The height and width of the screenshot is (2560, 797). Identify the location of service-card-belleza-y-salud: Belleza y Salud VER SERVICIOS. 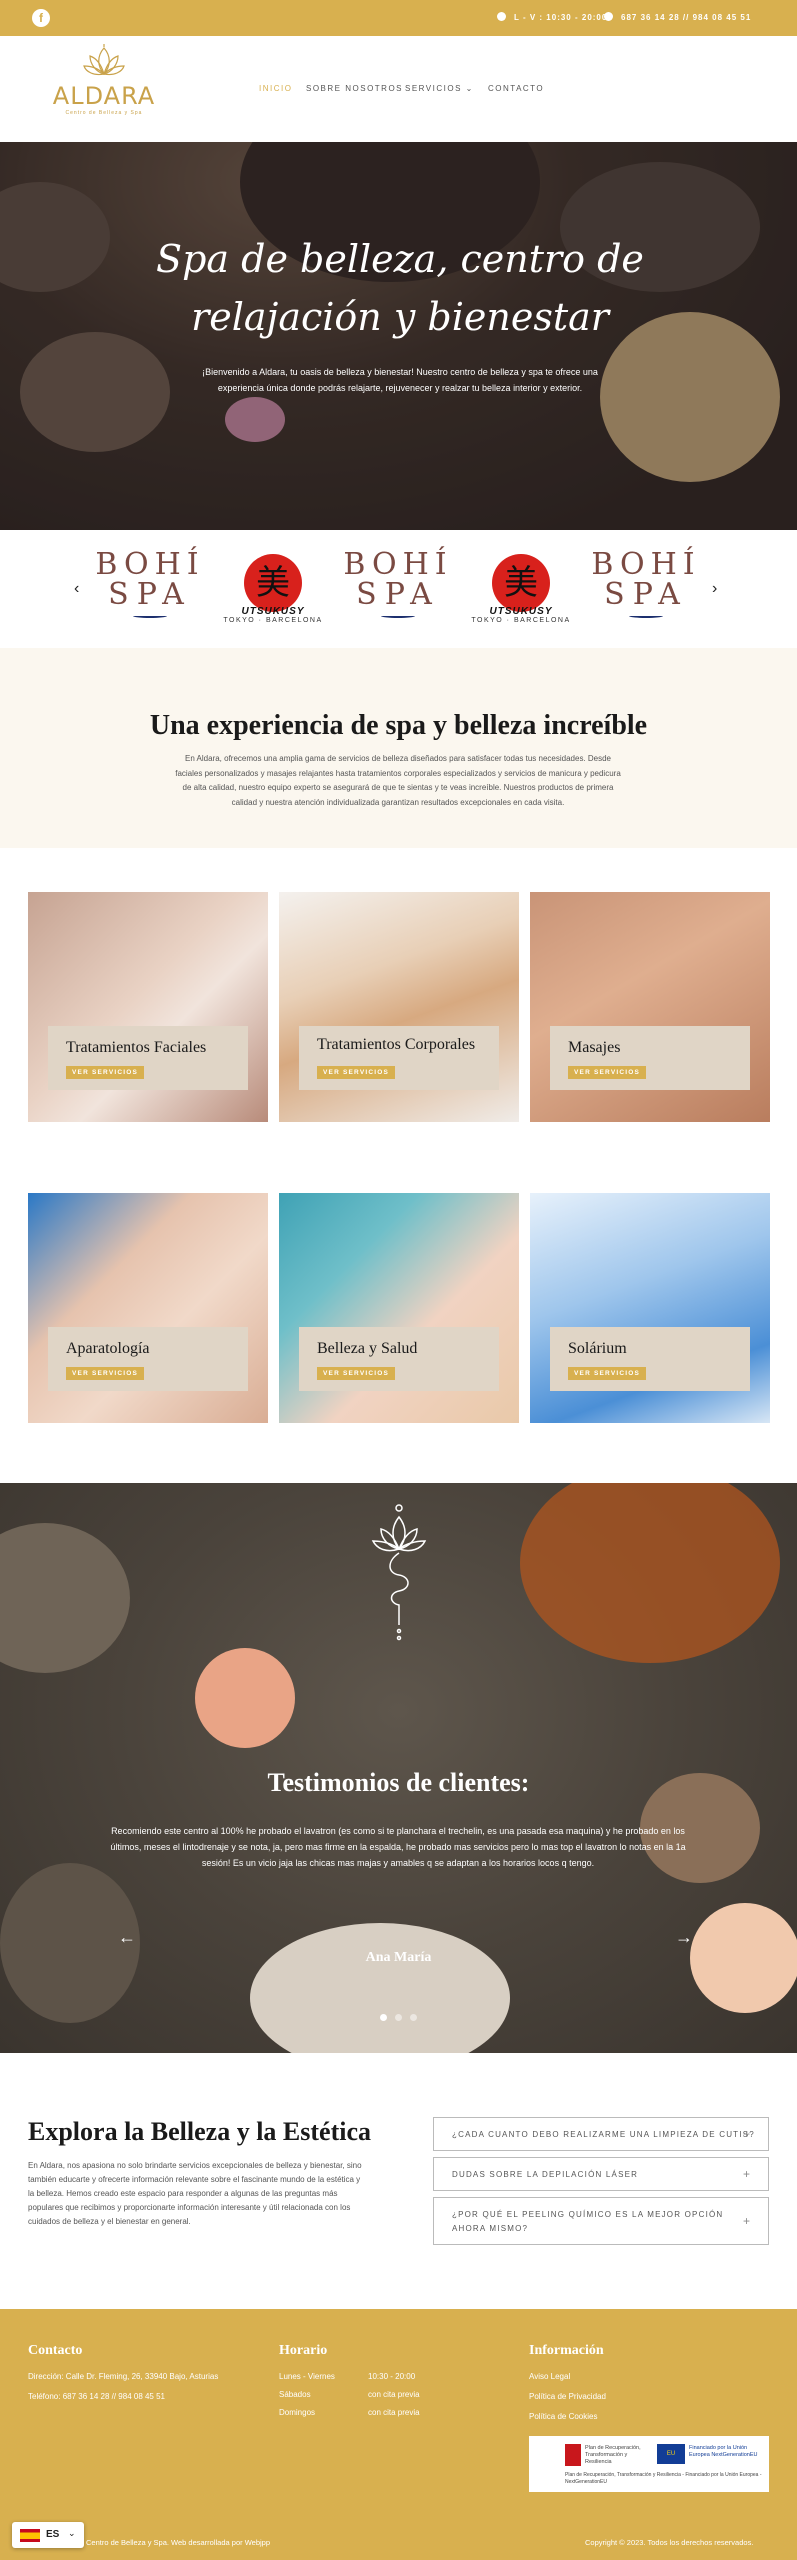
(399, 1308).